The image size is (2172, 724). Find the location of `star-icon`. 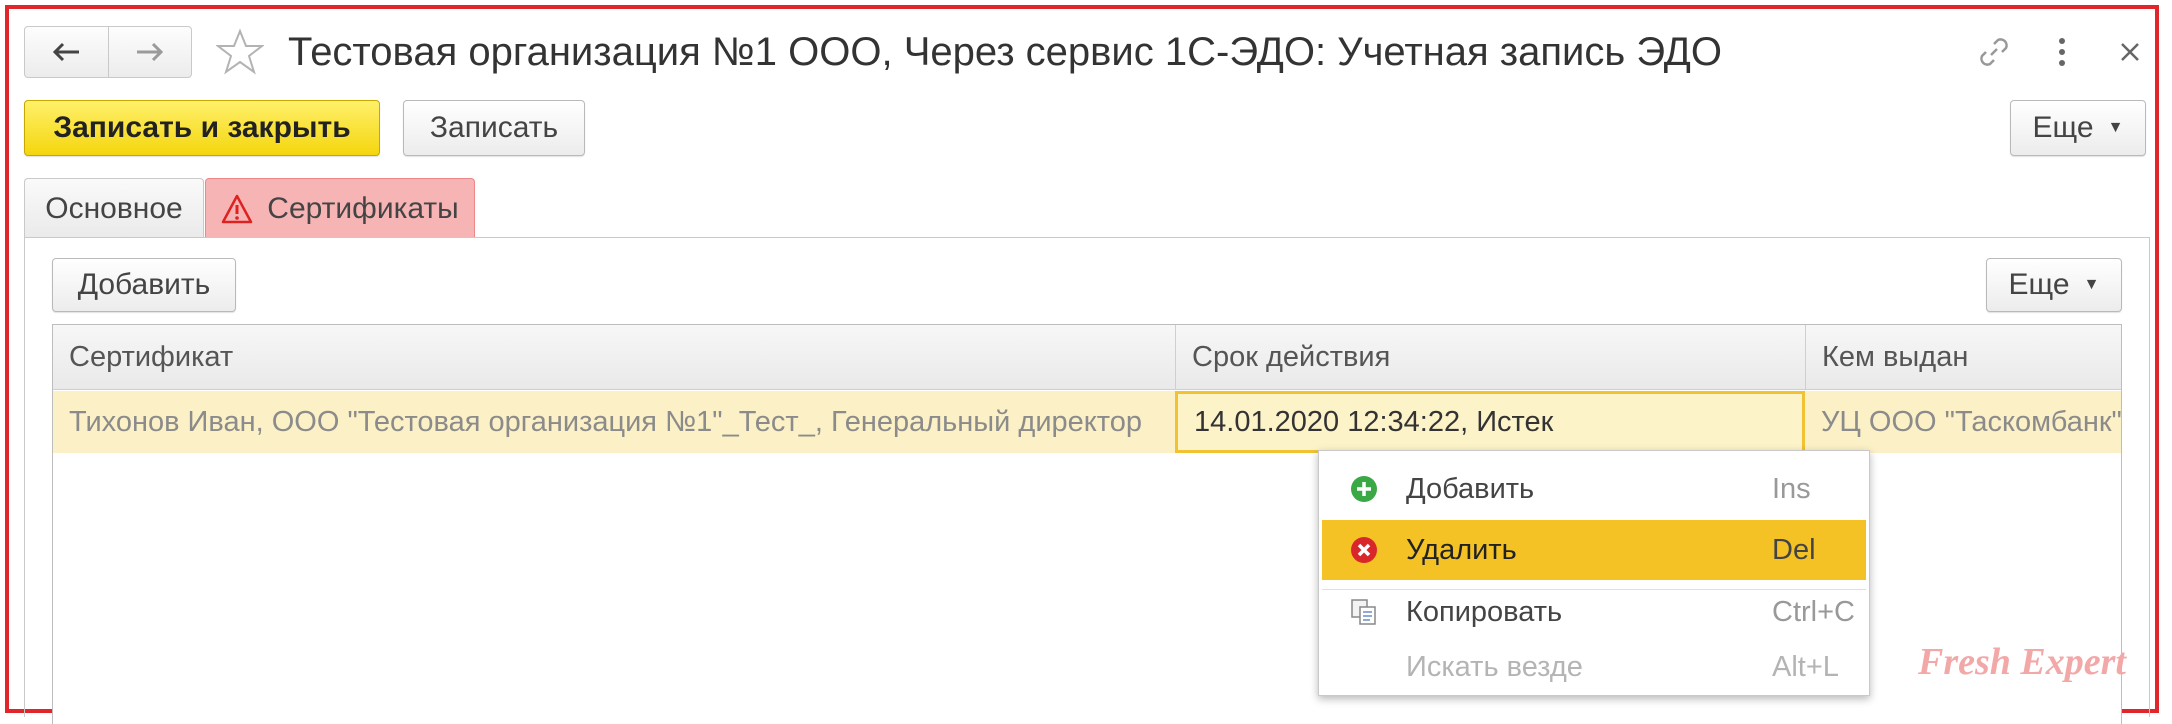

star-icon is located at coordinates (240, 52).